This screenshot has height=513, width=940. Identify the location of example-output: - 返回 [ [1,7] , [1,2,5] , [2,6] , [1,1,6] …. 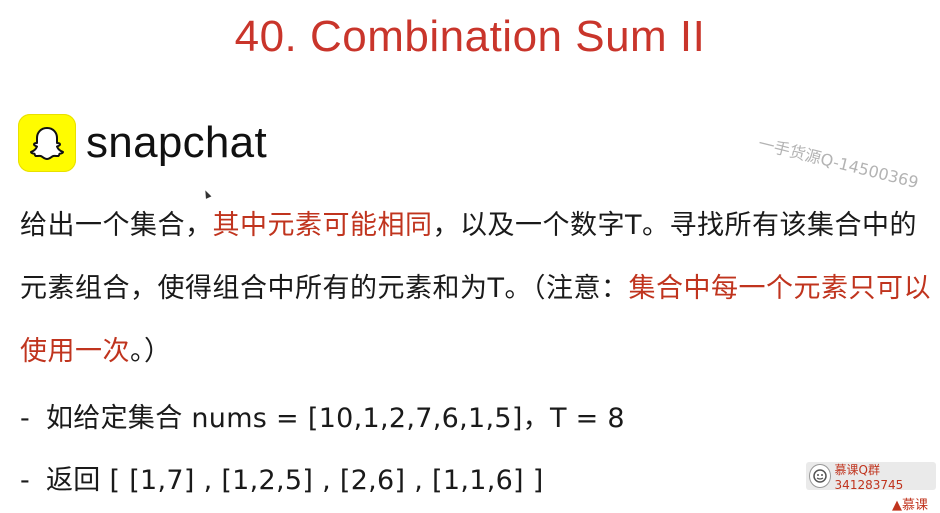
(282, 477).